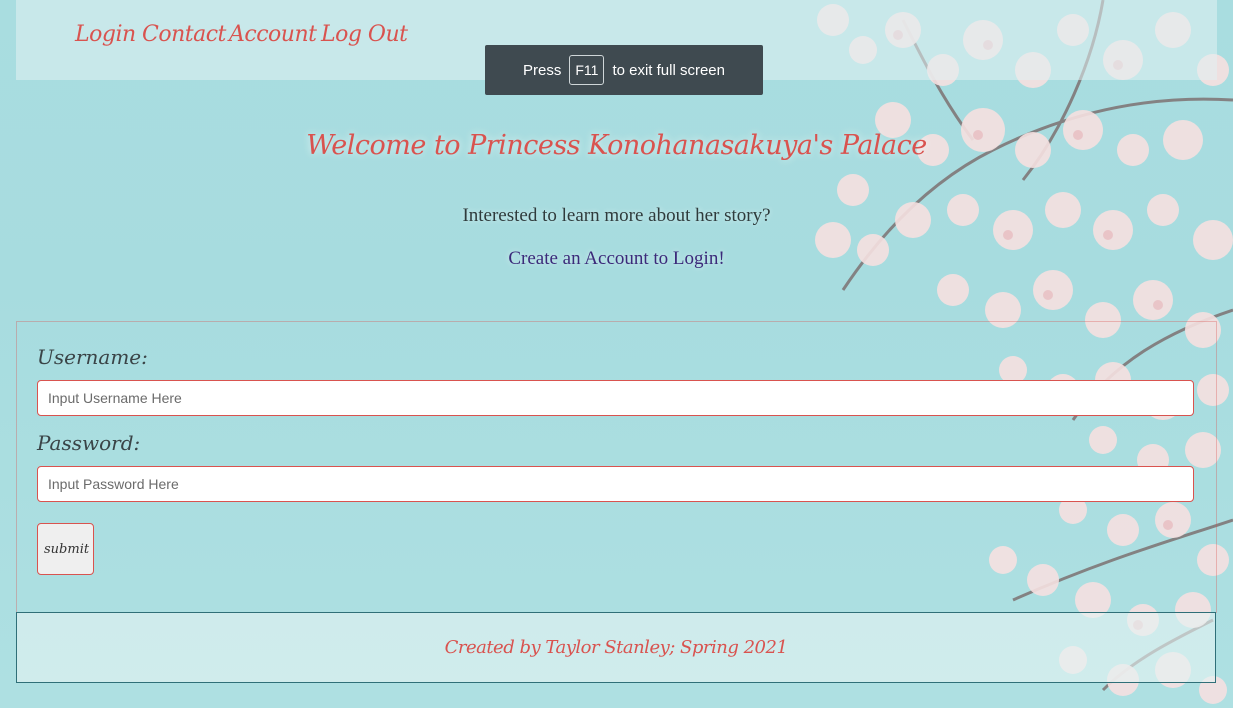 This screenshot has width=1233, height=708. Describe the element at coordinates (92, 357) in the screenshot. I see `username-label: Username:` at that location.